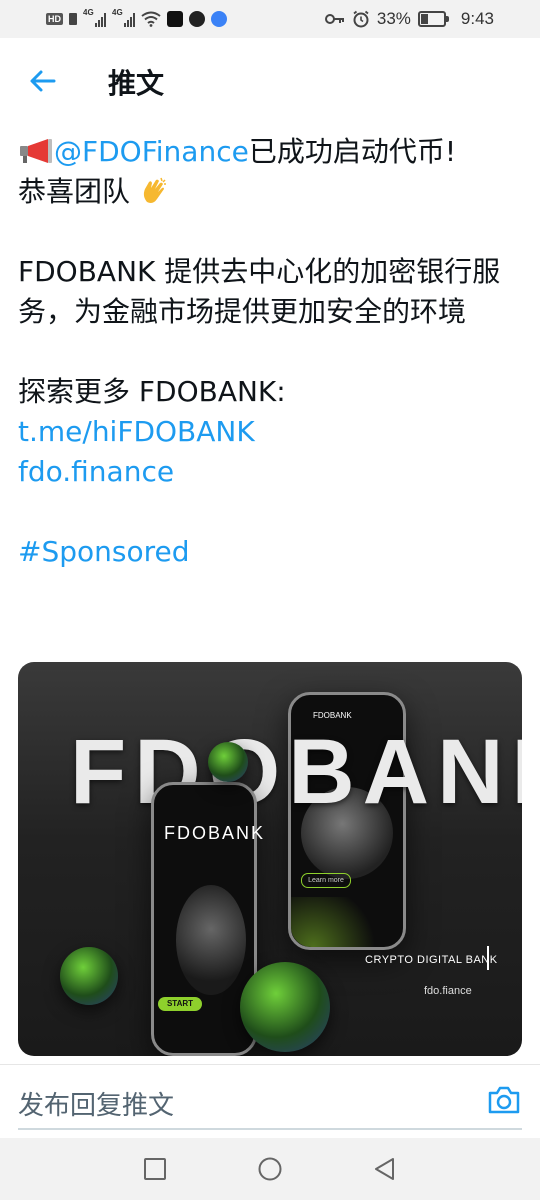 The height and width of the screenshot is (1200, 540). I want to click on media-url: fdo.fiance, so click(448, 991).